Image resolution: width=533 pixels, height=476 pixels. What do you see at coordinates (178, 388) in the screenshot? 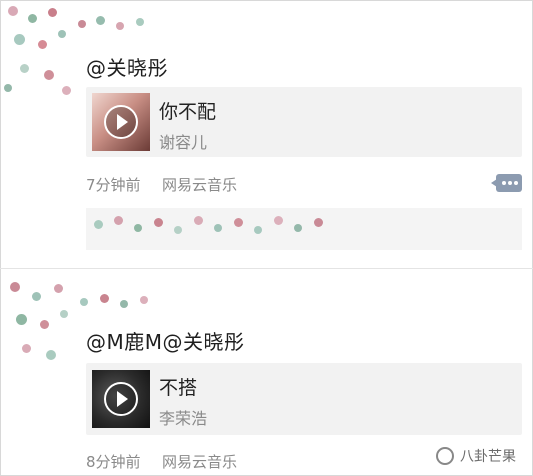
I see `song-title: 不搭` at bounding box center [178, 388].